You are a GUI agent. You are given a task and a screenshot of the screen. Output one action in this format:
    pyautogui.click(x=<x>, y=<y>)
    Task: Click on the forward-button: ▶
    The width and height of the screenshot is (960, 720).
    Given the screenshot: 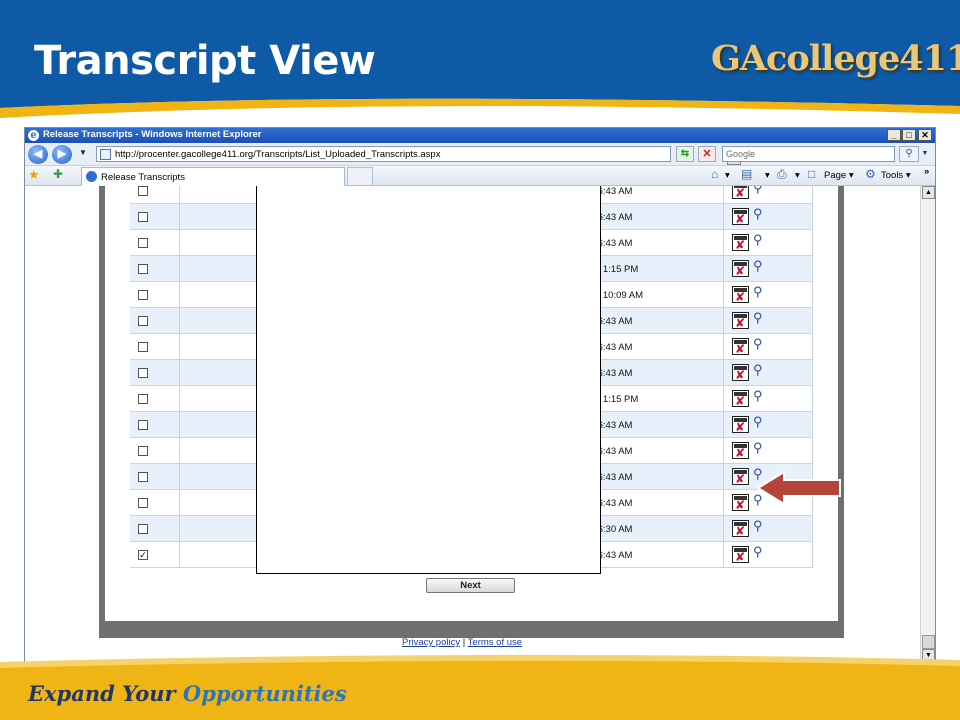 What is the action you would take?
    pyautogui.click(x=62, y=154)
    